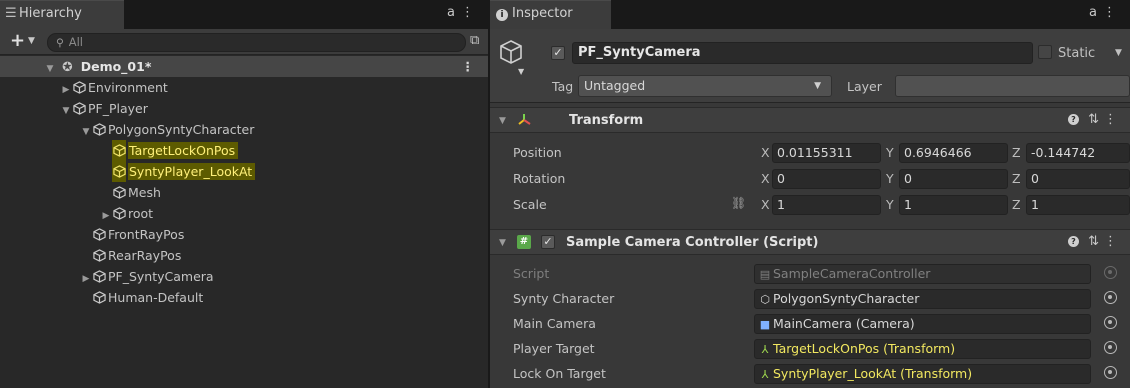 The height and width of the screenshot is (388, 1130). Describe the element at coordinates (802, 53) in the screenshot. I see `object-name-field: PF_SyntyCamera` at that location.